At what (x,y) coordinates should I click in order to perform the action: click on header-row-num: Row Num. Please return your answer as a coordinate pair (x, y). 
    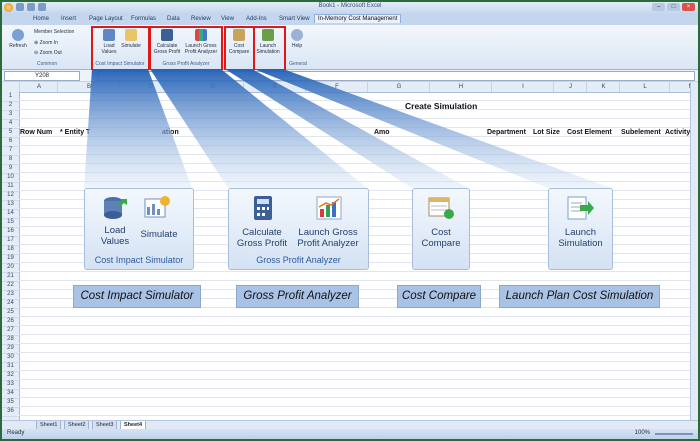
    Looking at the image, I should click on (36, 132).